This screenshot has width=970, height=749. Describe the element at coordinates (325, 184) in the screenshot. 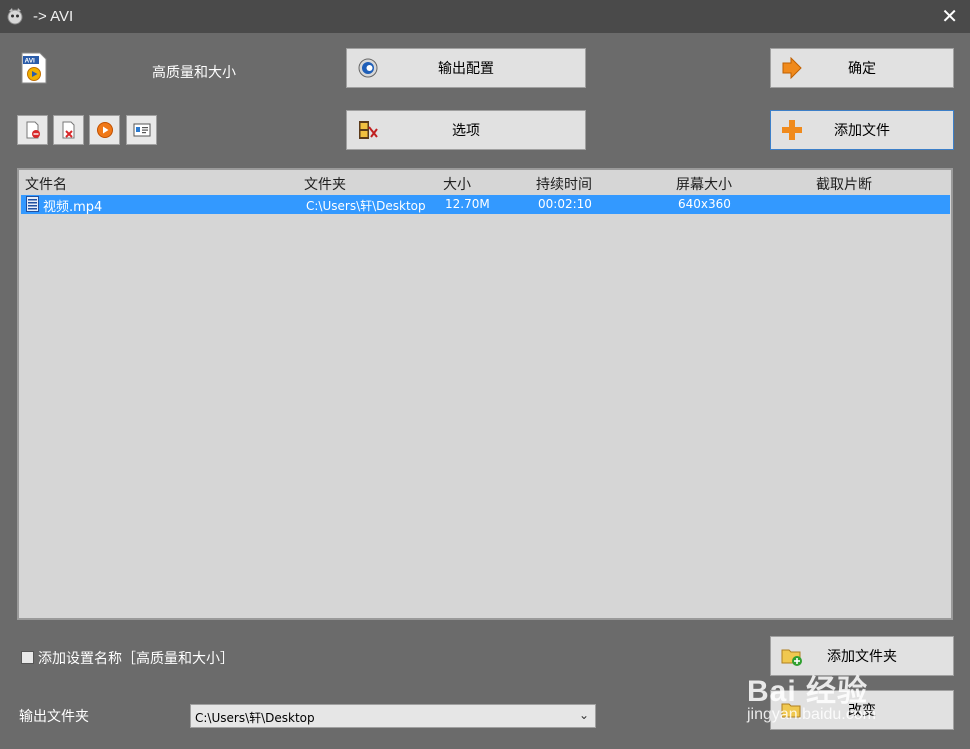

I see `column-header-folder: 文件夹` at that location.